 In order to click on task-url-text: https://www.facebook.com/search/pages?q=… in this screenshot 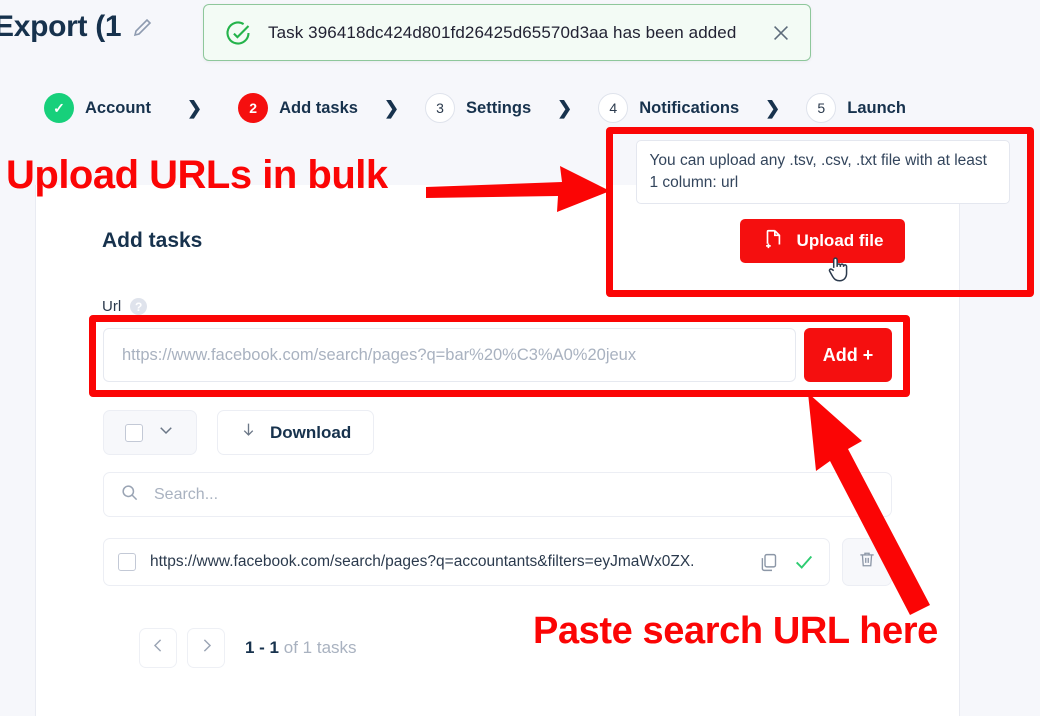, I will do `click(422, 561)`.